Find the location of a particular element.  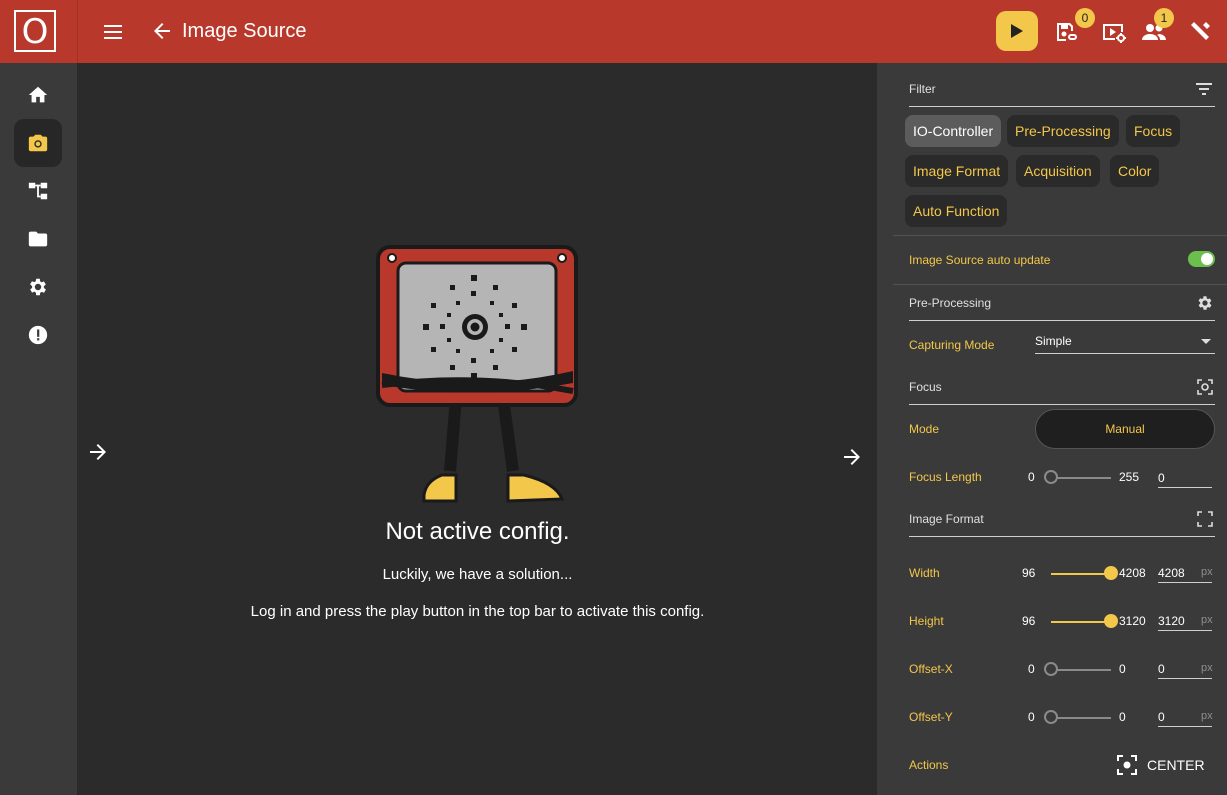

center-label: CENTER is located at coordinates (1176, 765).